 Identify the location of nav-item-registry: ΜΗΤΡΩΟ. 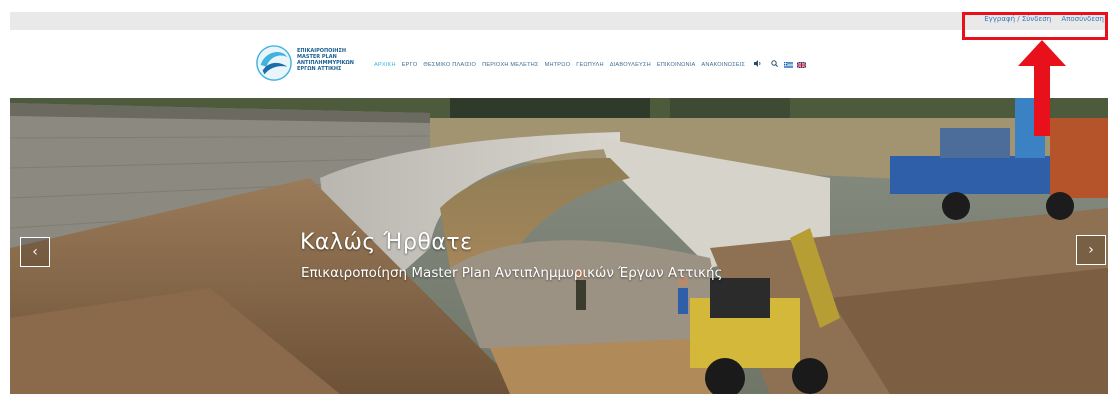
(558, 65).